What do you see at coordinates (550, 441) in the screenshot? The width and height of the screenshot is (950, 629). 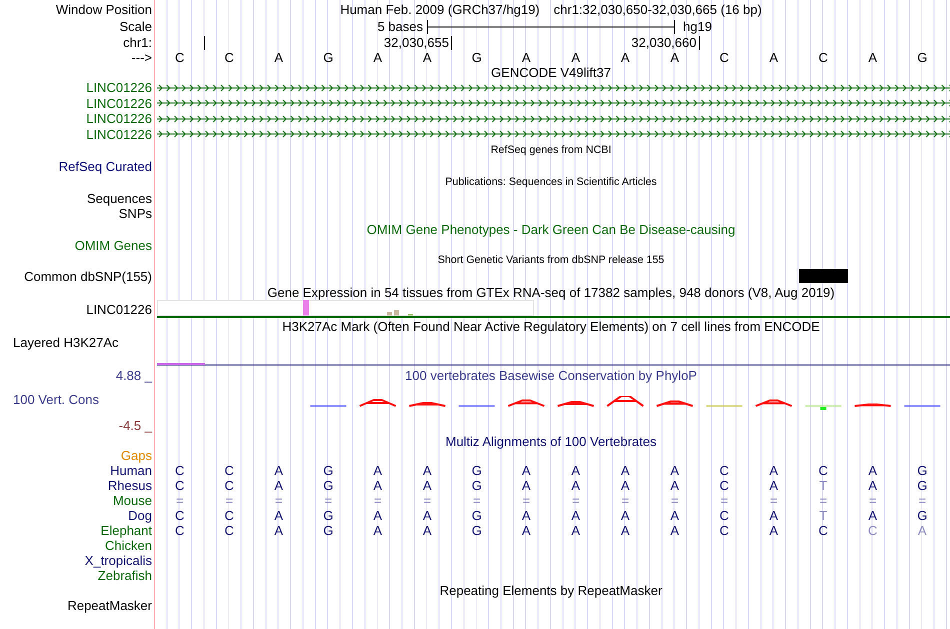 I see `track-title: Multiz Alignments of 100 Vertebrates` at bounding box center [550, 441].